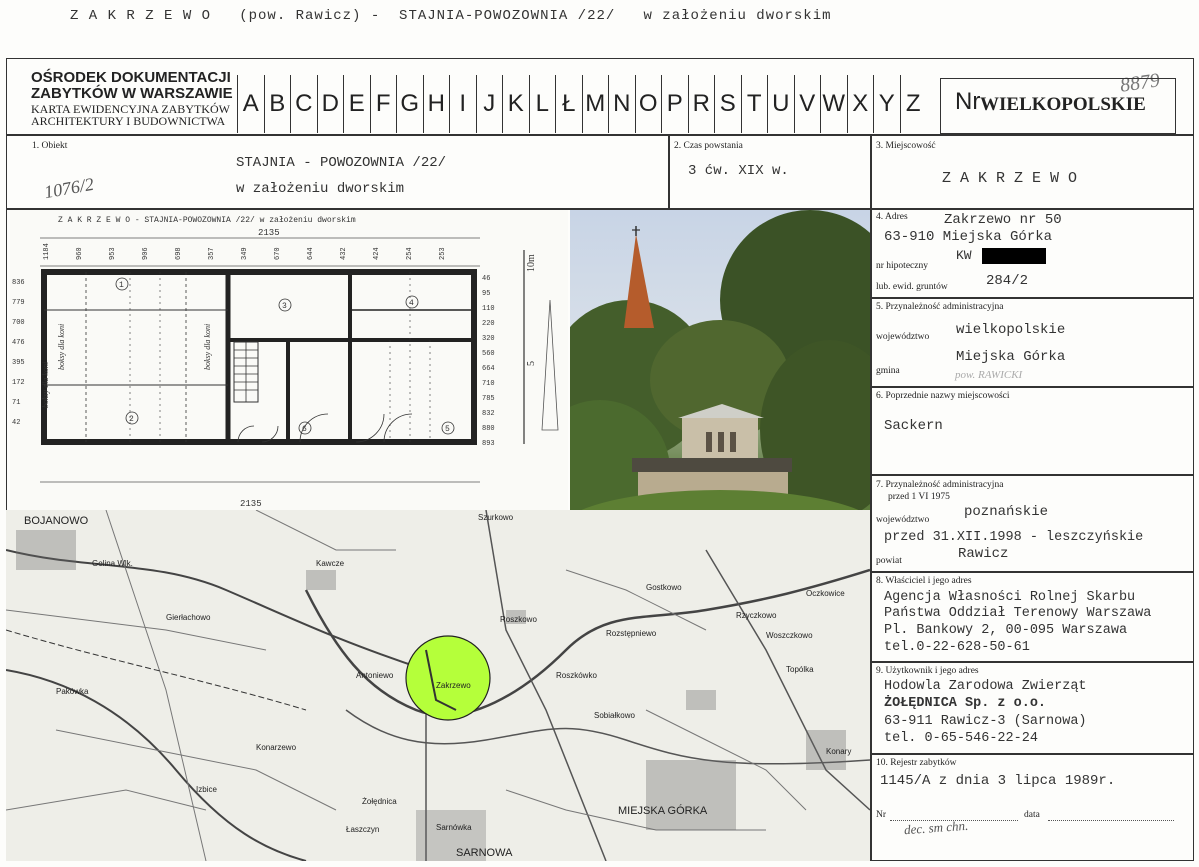 This screenshot has height=867, width=1199. I want to click on dimension-label: 779, so click(18, 303).